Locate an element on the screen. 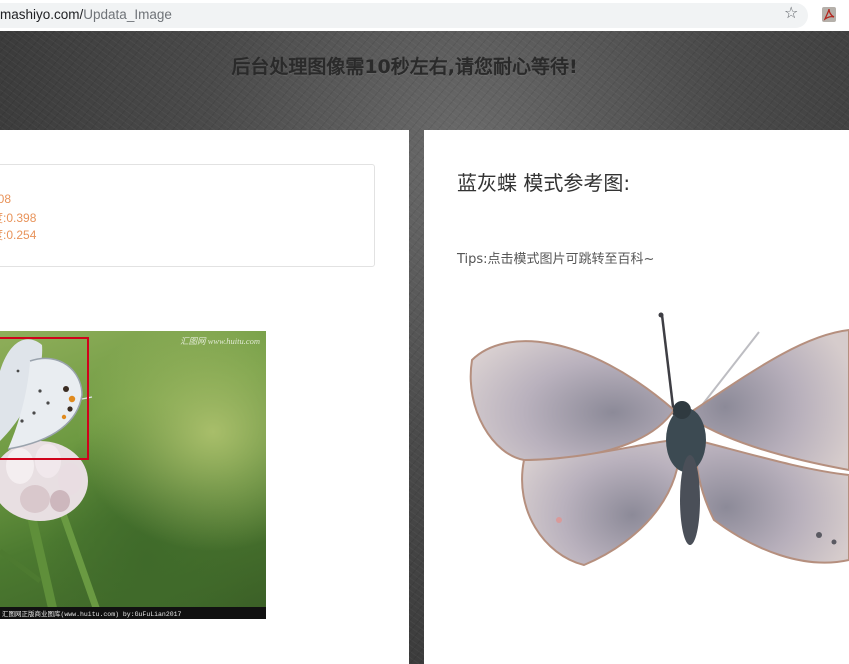 This screenshot has height=664, width=849. result-info-box: 308 度:0.398 度:0.254 is located at coordinates (187, 215).